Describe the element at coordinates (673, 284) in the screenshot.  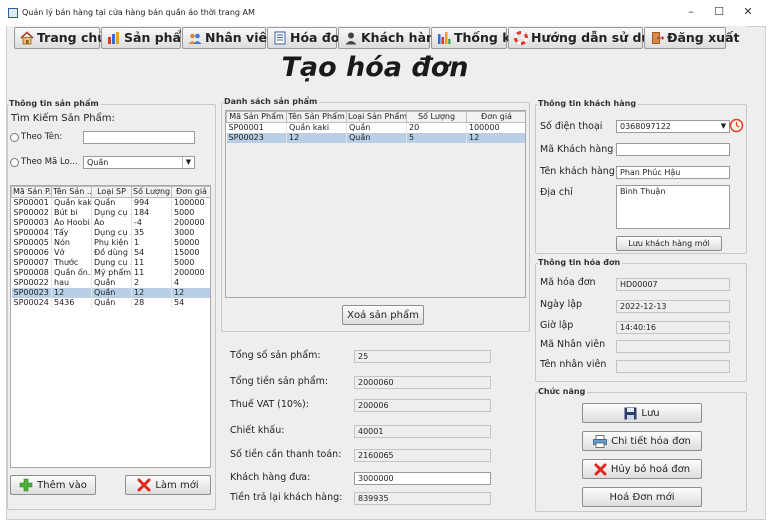
I see `invoice-field-value: HD00007` at that location.